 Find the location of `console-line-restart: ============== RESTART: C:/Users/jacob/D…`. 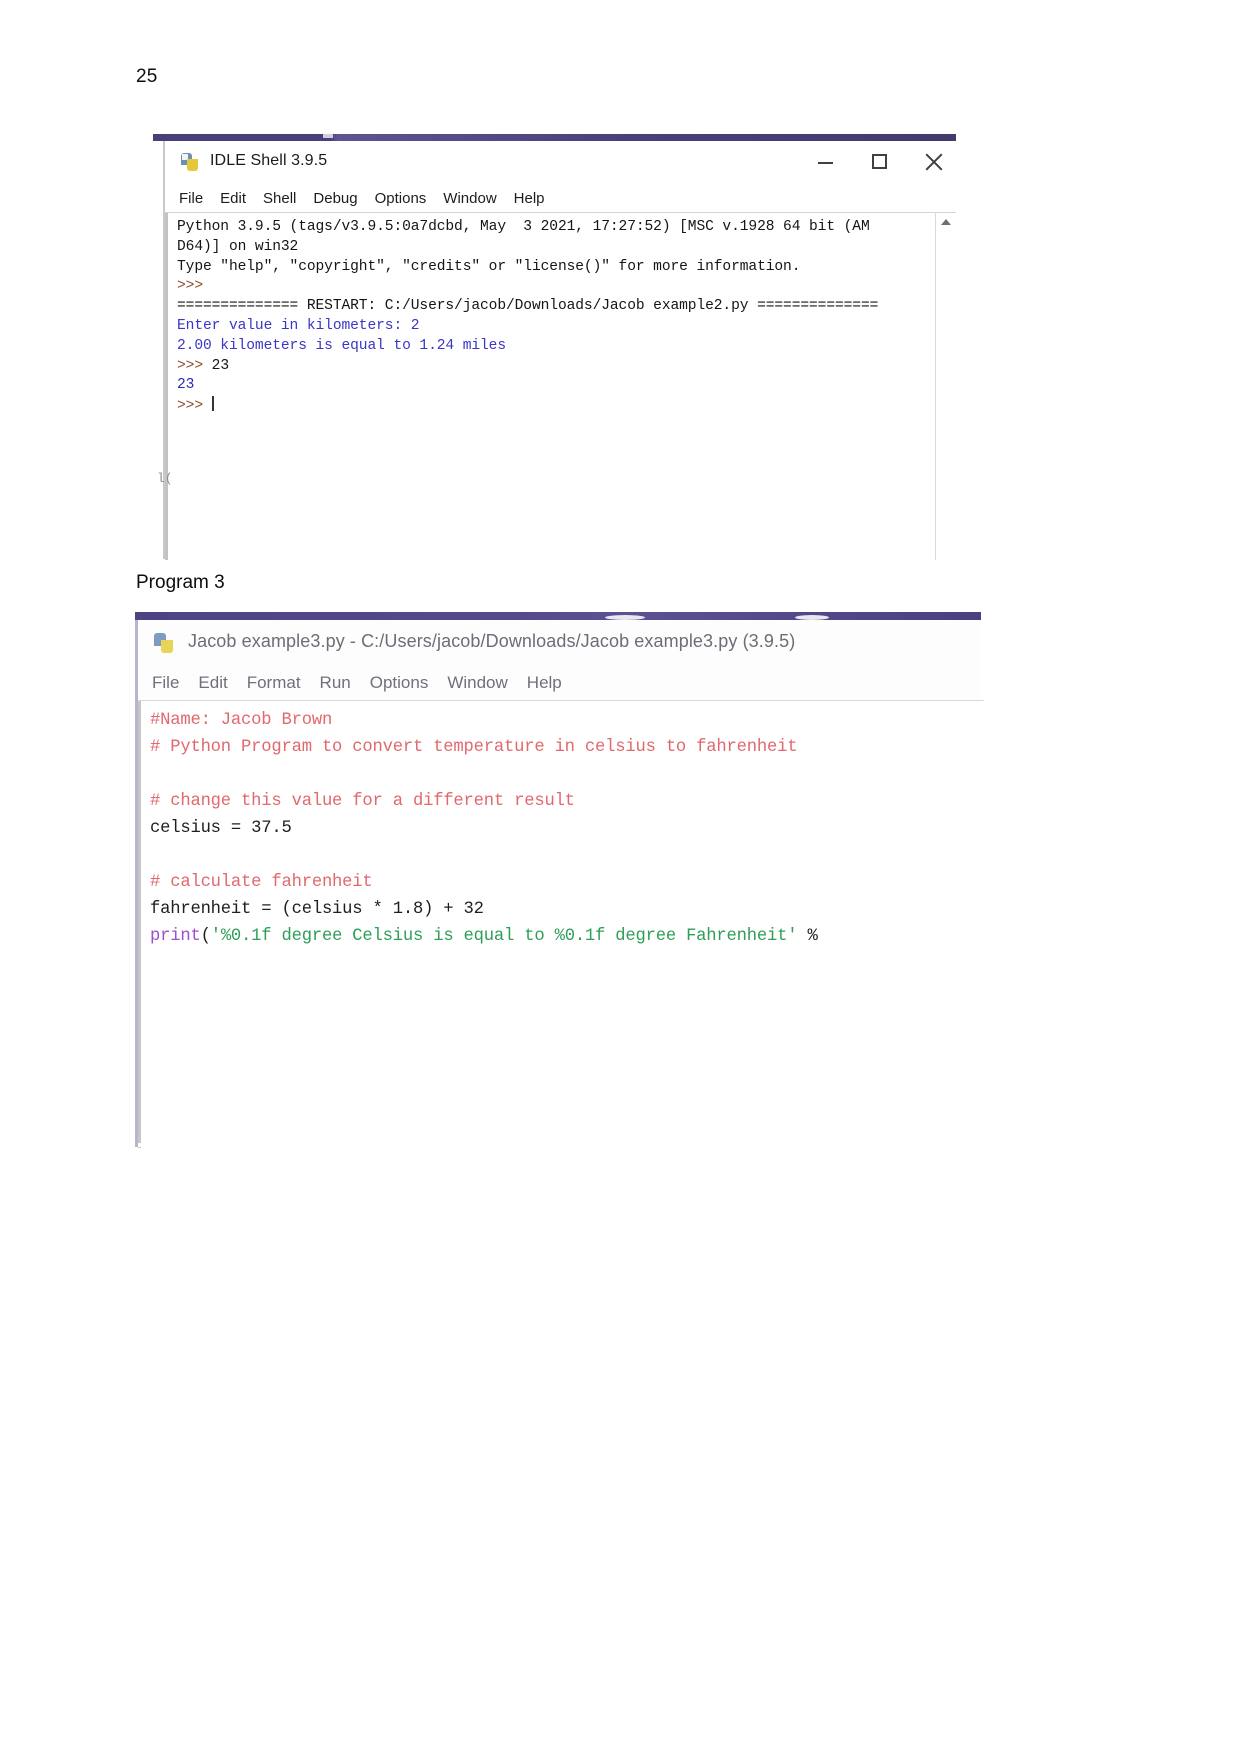

console-line-restart: ============== RESTART: C:/Users/jacob/D… is located at coordinates (528, 306).